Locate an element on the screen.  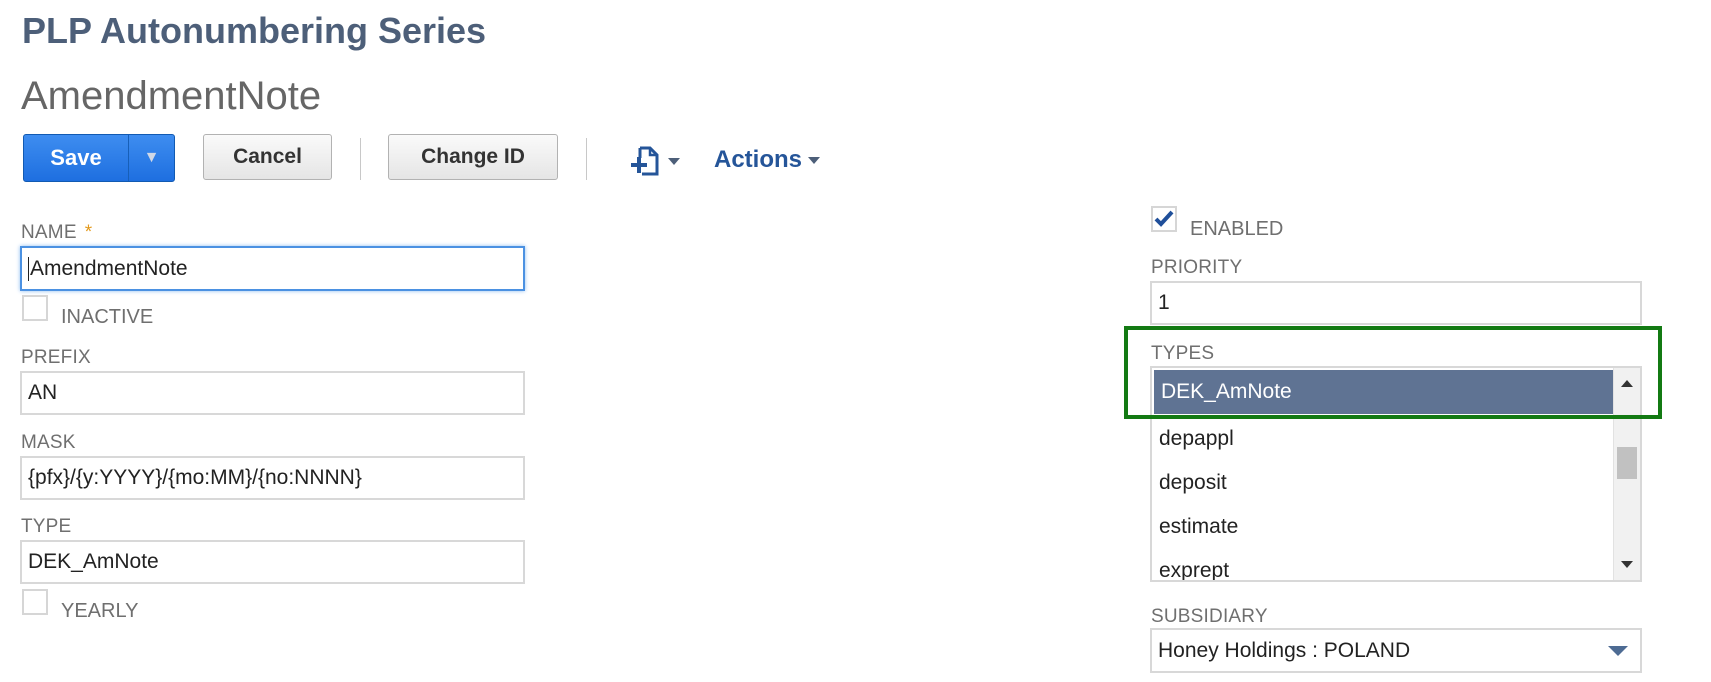
chevron-down-icon: ▼ is located at coordinates (151, 157).